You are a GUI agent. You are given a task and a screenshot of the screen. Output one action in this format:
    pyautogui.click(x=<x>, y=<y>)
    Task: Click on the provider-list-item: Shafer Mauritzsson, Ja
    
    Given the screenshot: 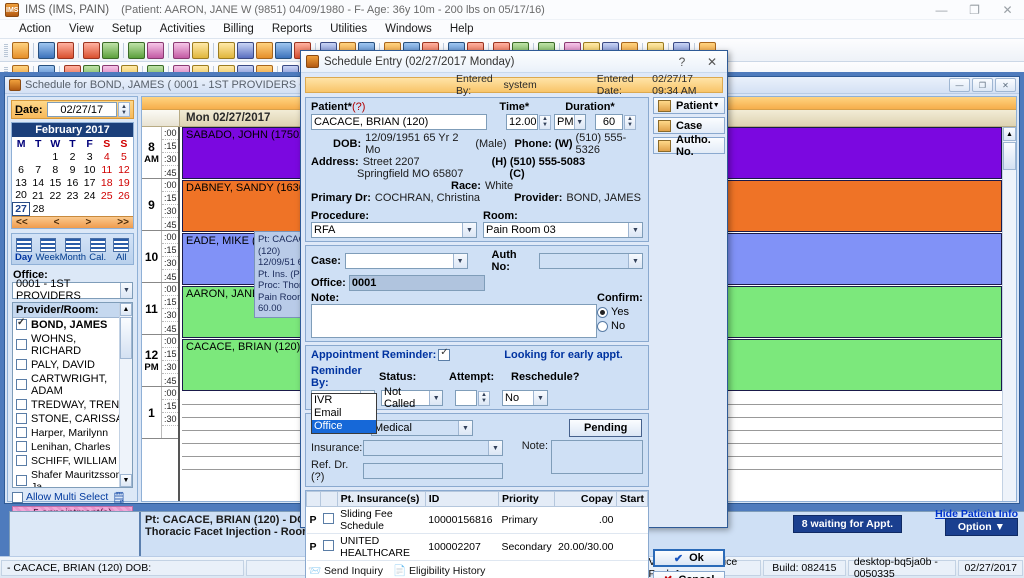 What is the action you would take?
    pyautogui.click(x=72, y=477)
    